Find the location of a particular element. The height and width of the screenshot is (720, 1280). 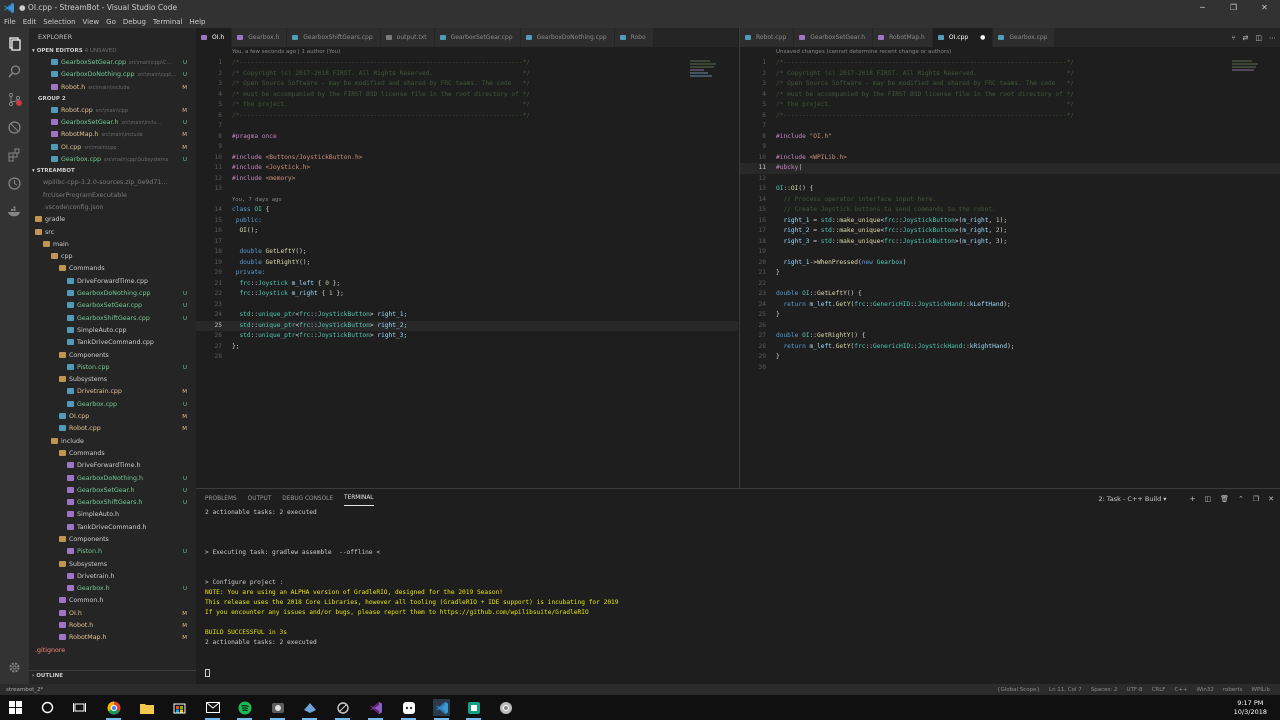

outline-header: › OUTLINE is located at coordinates (112, 675).